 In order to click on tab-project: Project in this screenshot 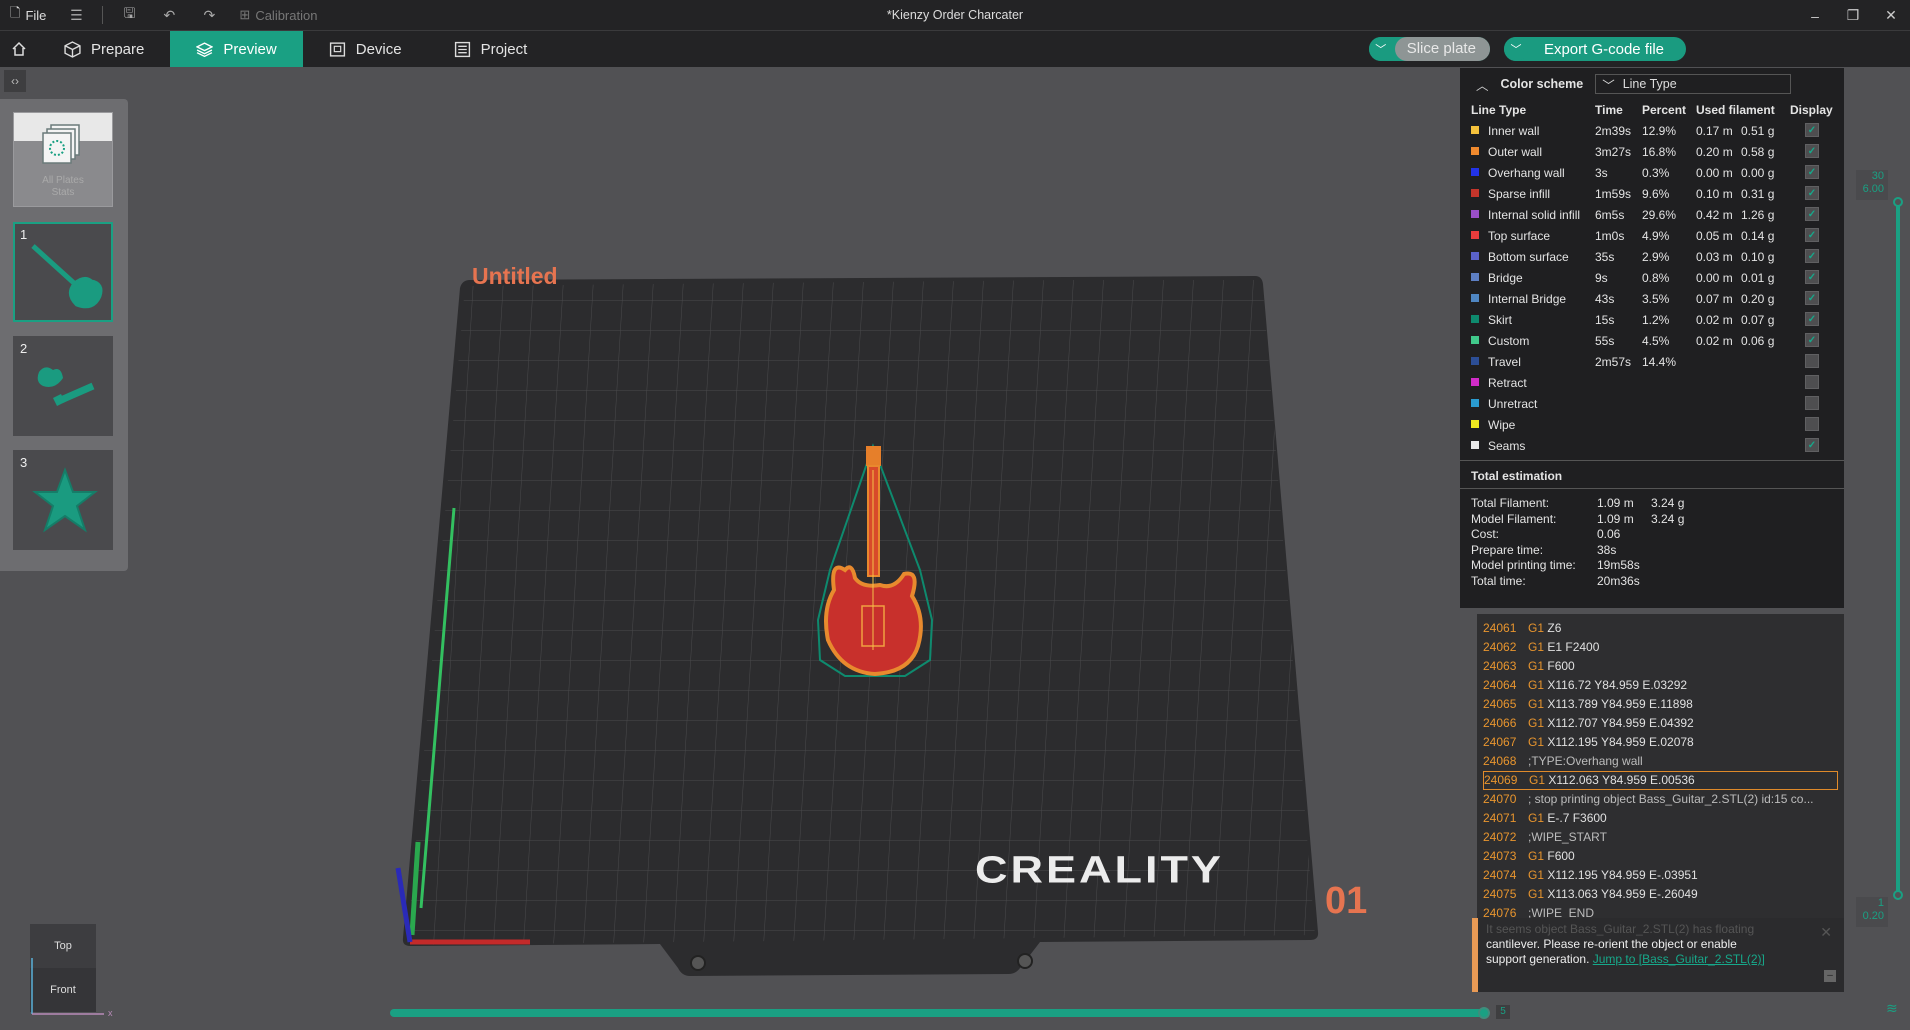, I will do `click(491, 49)`.